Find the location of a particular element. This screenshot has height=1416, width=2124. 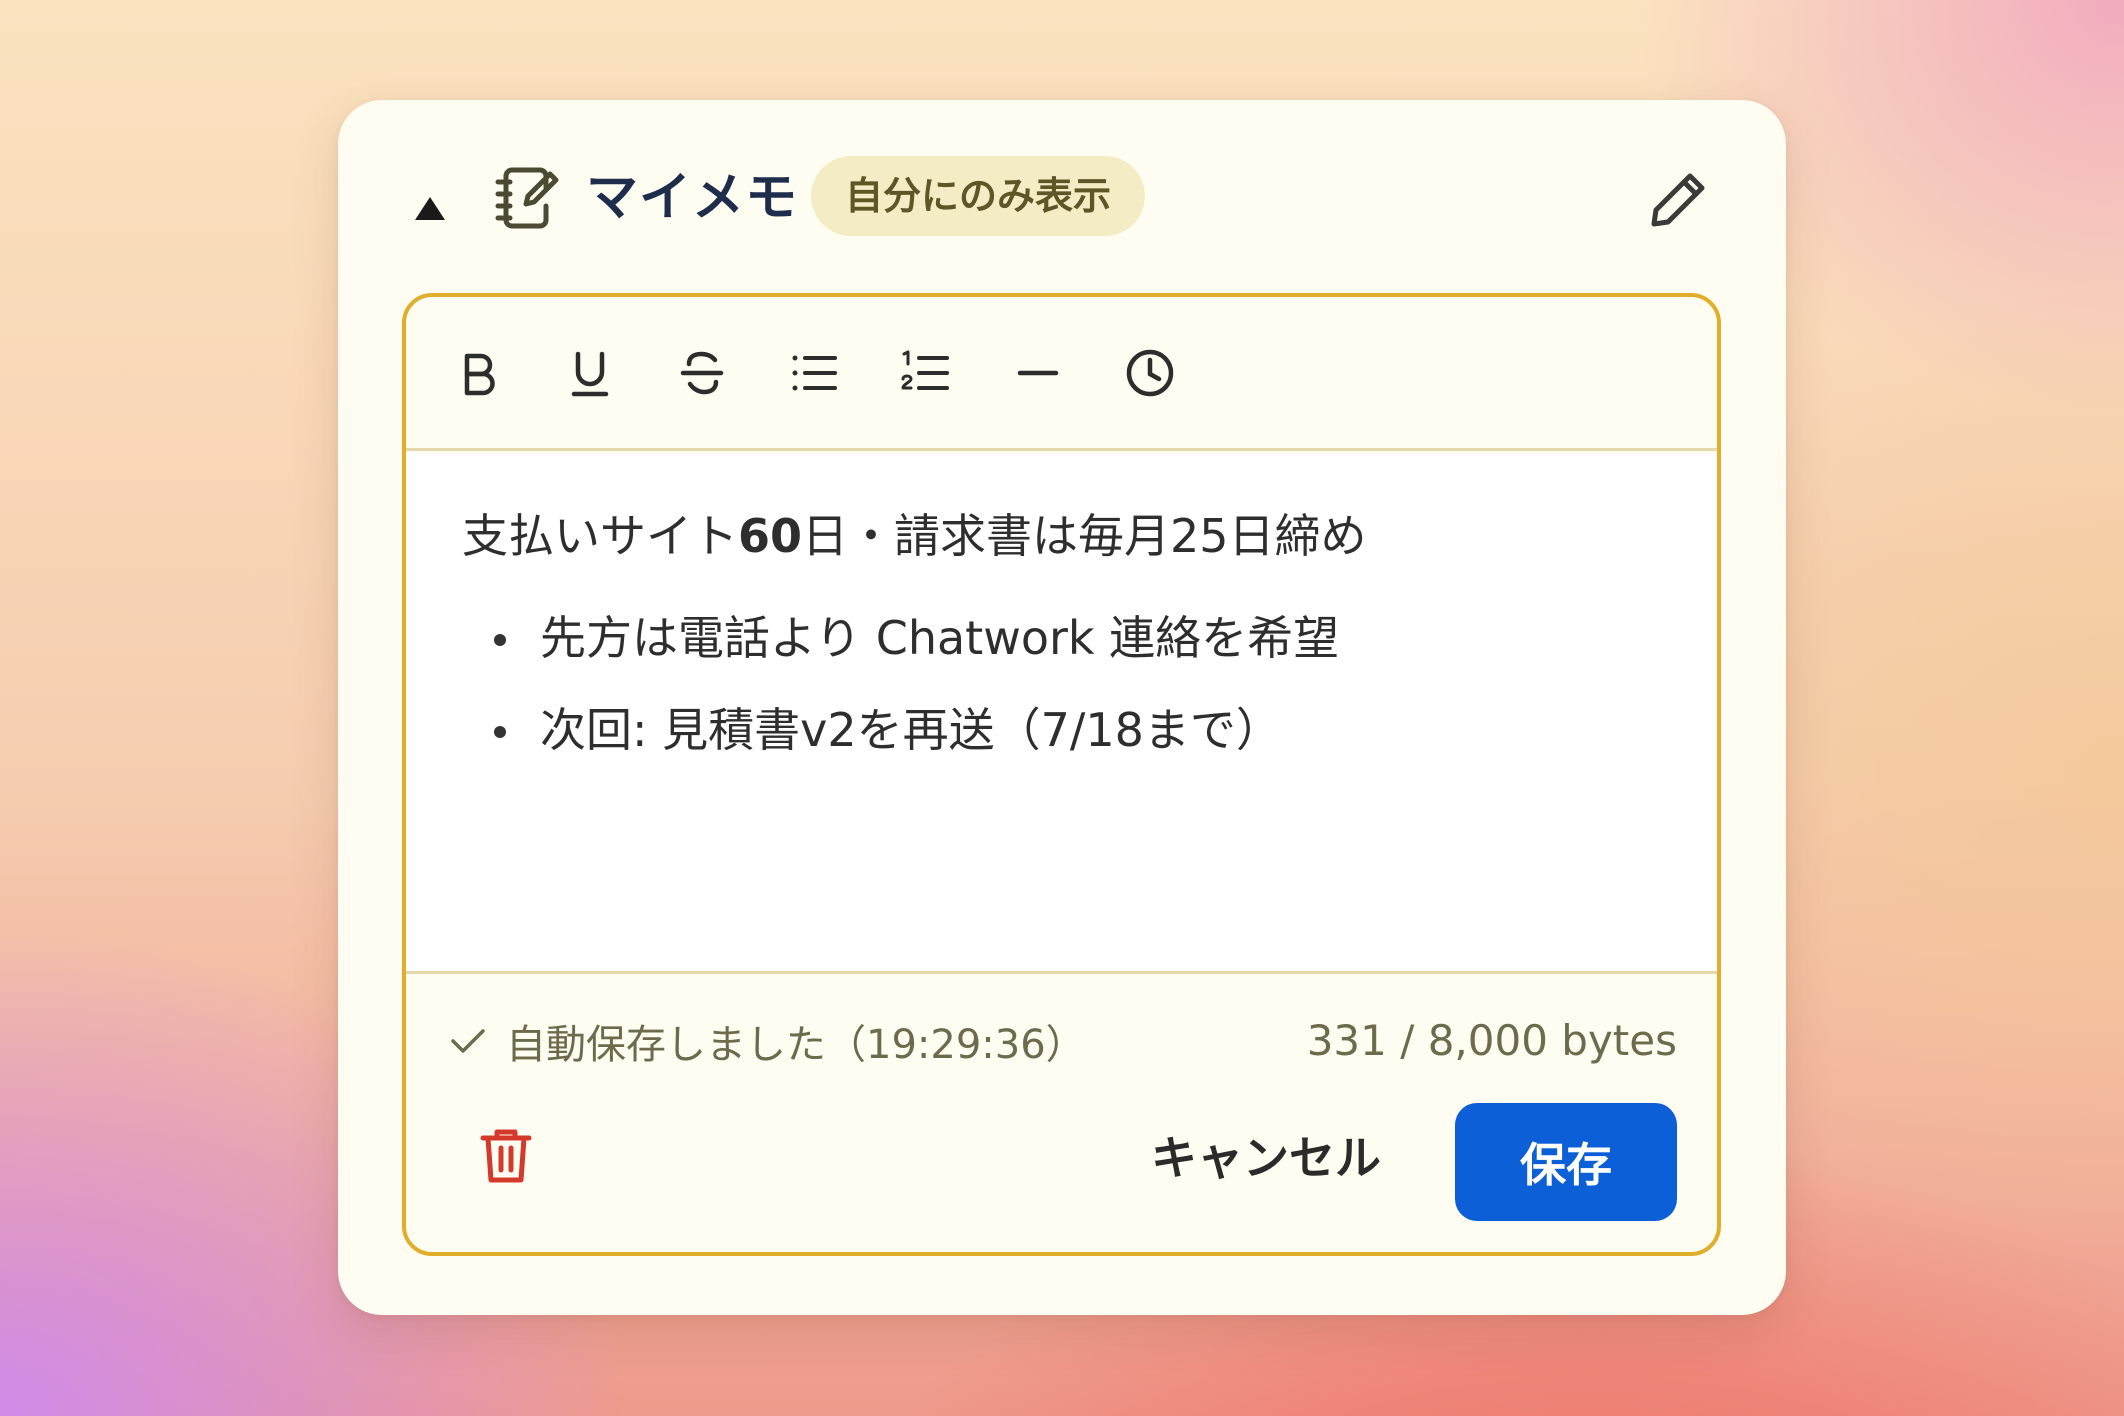

timestamp-button is located at coordinates (1150, 373).